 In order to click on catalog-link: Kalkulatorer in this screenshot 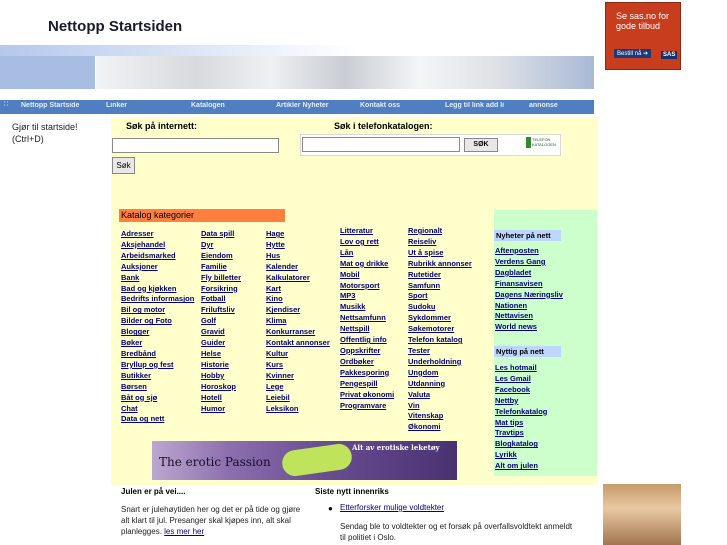, I will do `click(298, 278)`.